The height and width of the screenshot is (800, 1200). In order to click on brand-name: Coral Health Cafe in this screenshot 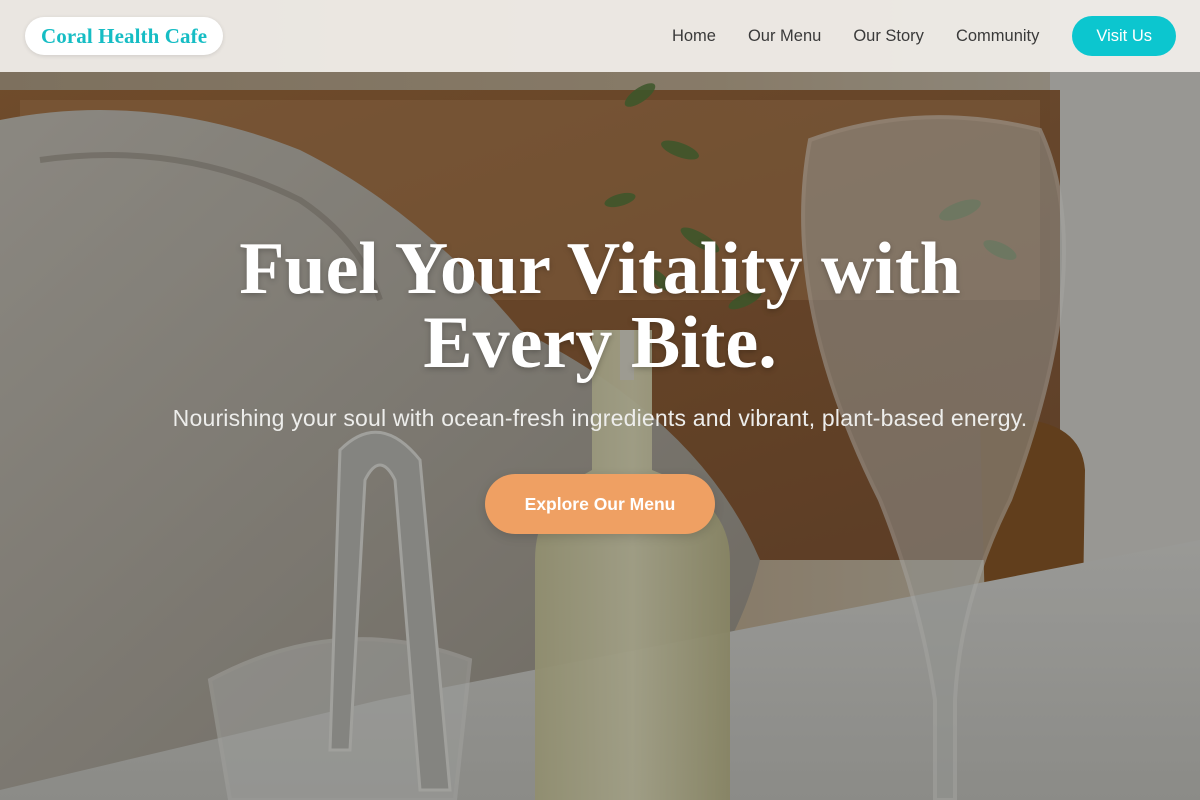, I will do `click(124, 35)`.